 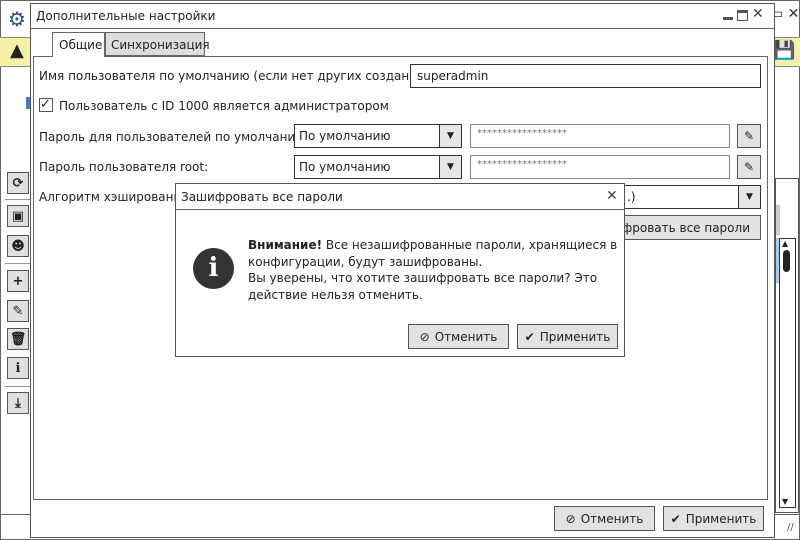 I want to click on edit-button: ✎, so click(x=18, y=311).